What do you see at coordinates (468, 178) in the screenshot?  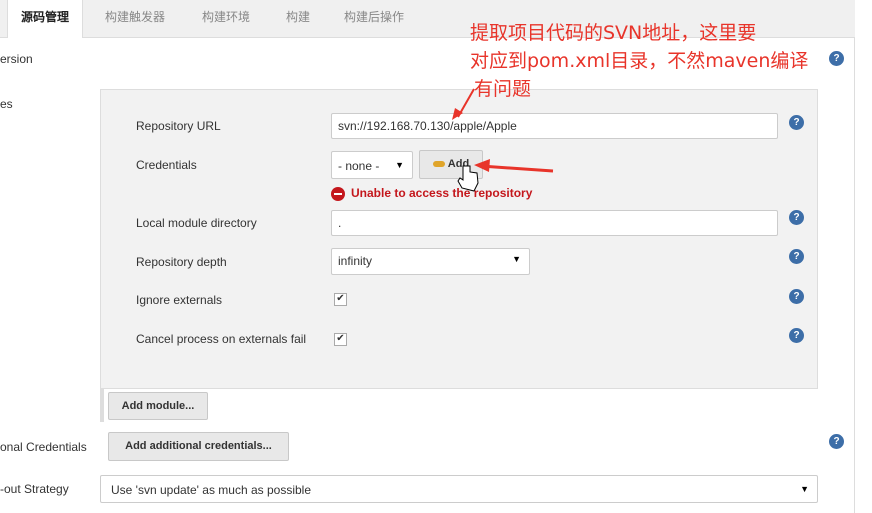 I see `hand-cursor-icon` at bounding box center [468, 178].